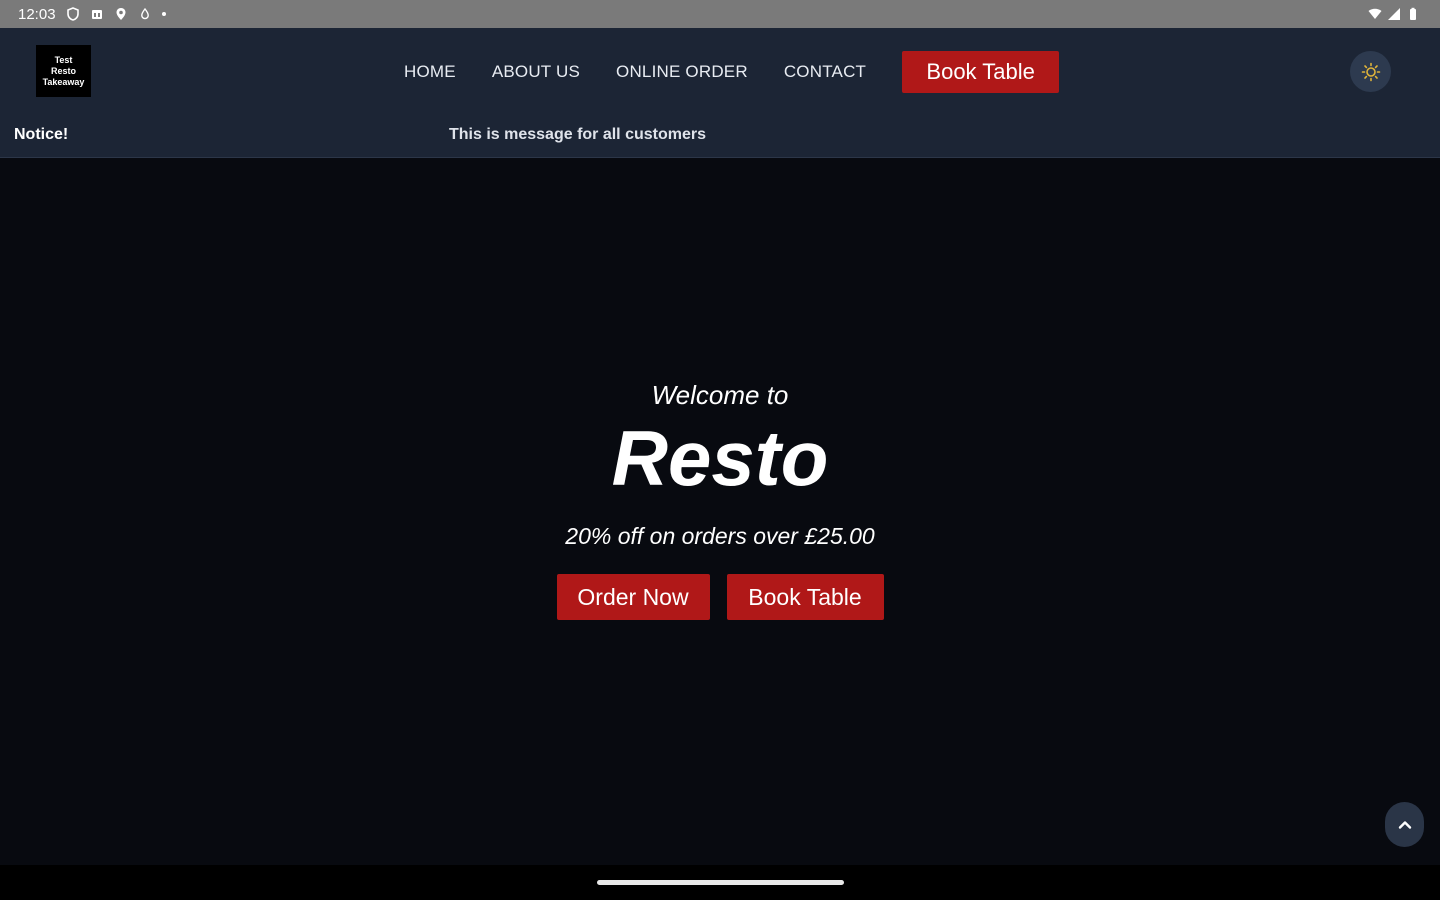 This screenshot has height=900, width=1440. I want to click on hero-brand-title: Resto, so click(720, 458).